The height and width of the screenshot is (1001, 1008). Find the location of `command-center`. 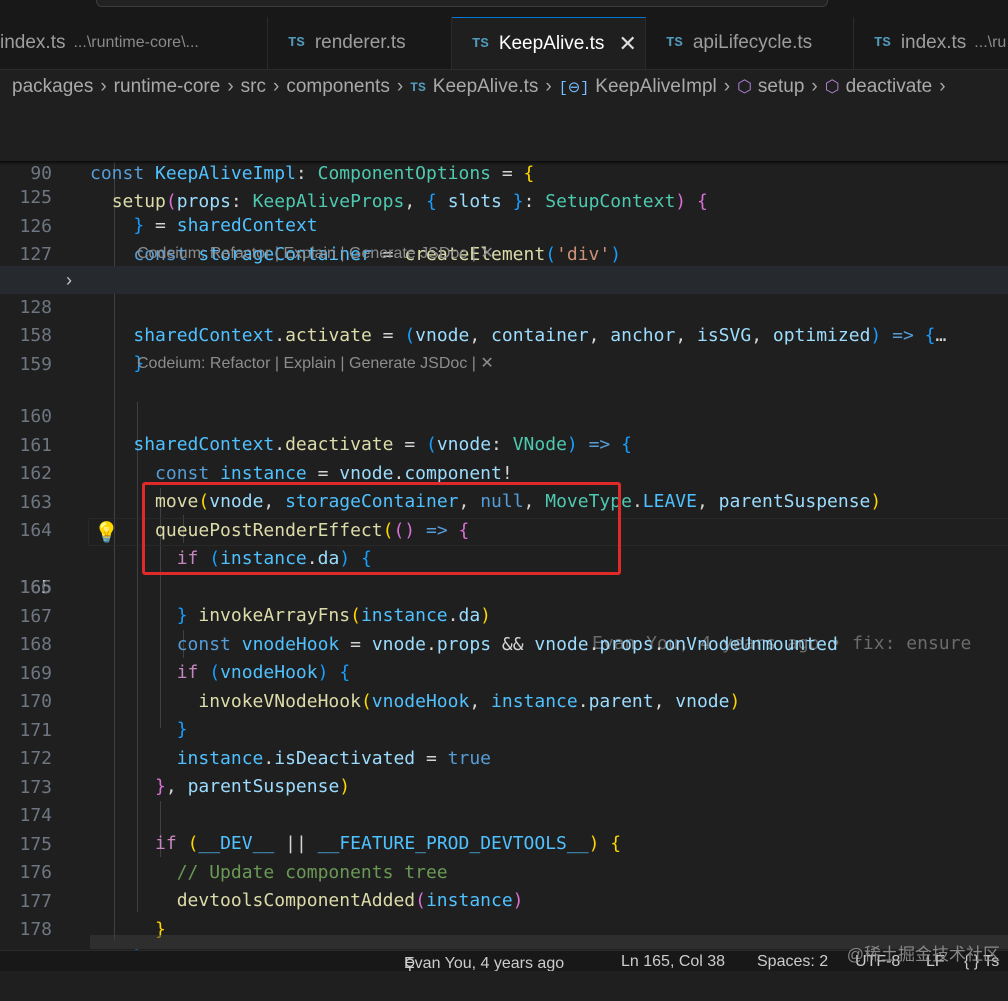

command-center is located at coordinates (462, 3).